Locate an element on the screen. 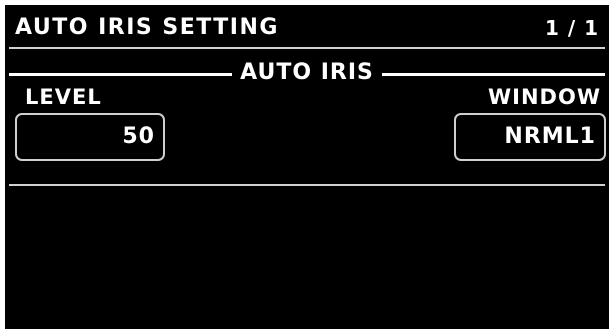 The image size is (611, 331). section-rule is located at coordinates (307, 74).